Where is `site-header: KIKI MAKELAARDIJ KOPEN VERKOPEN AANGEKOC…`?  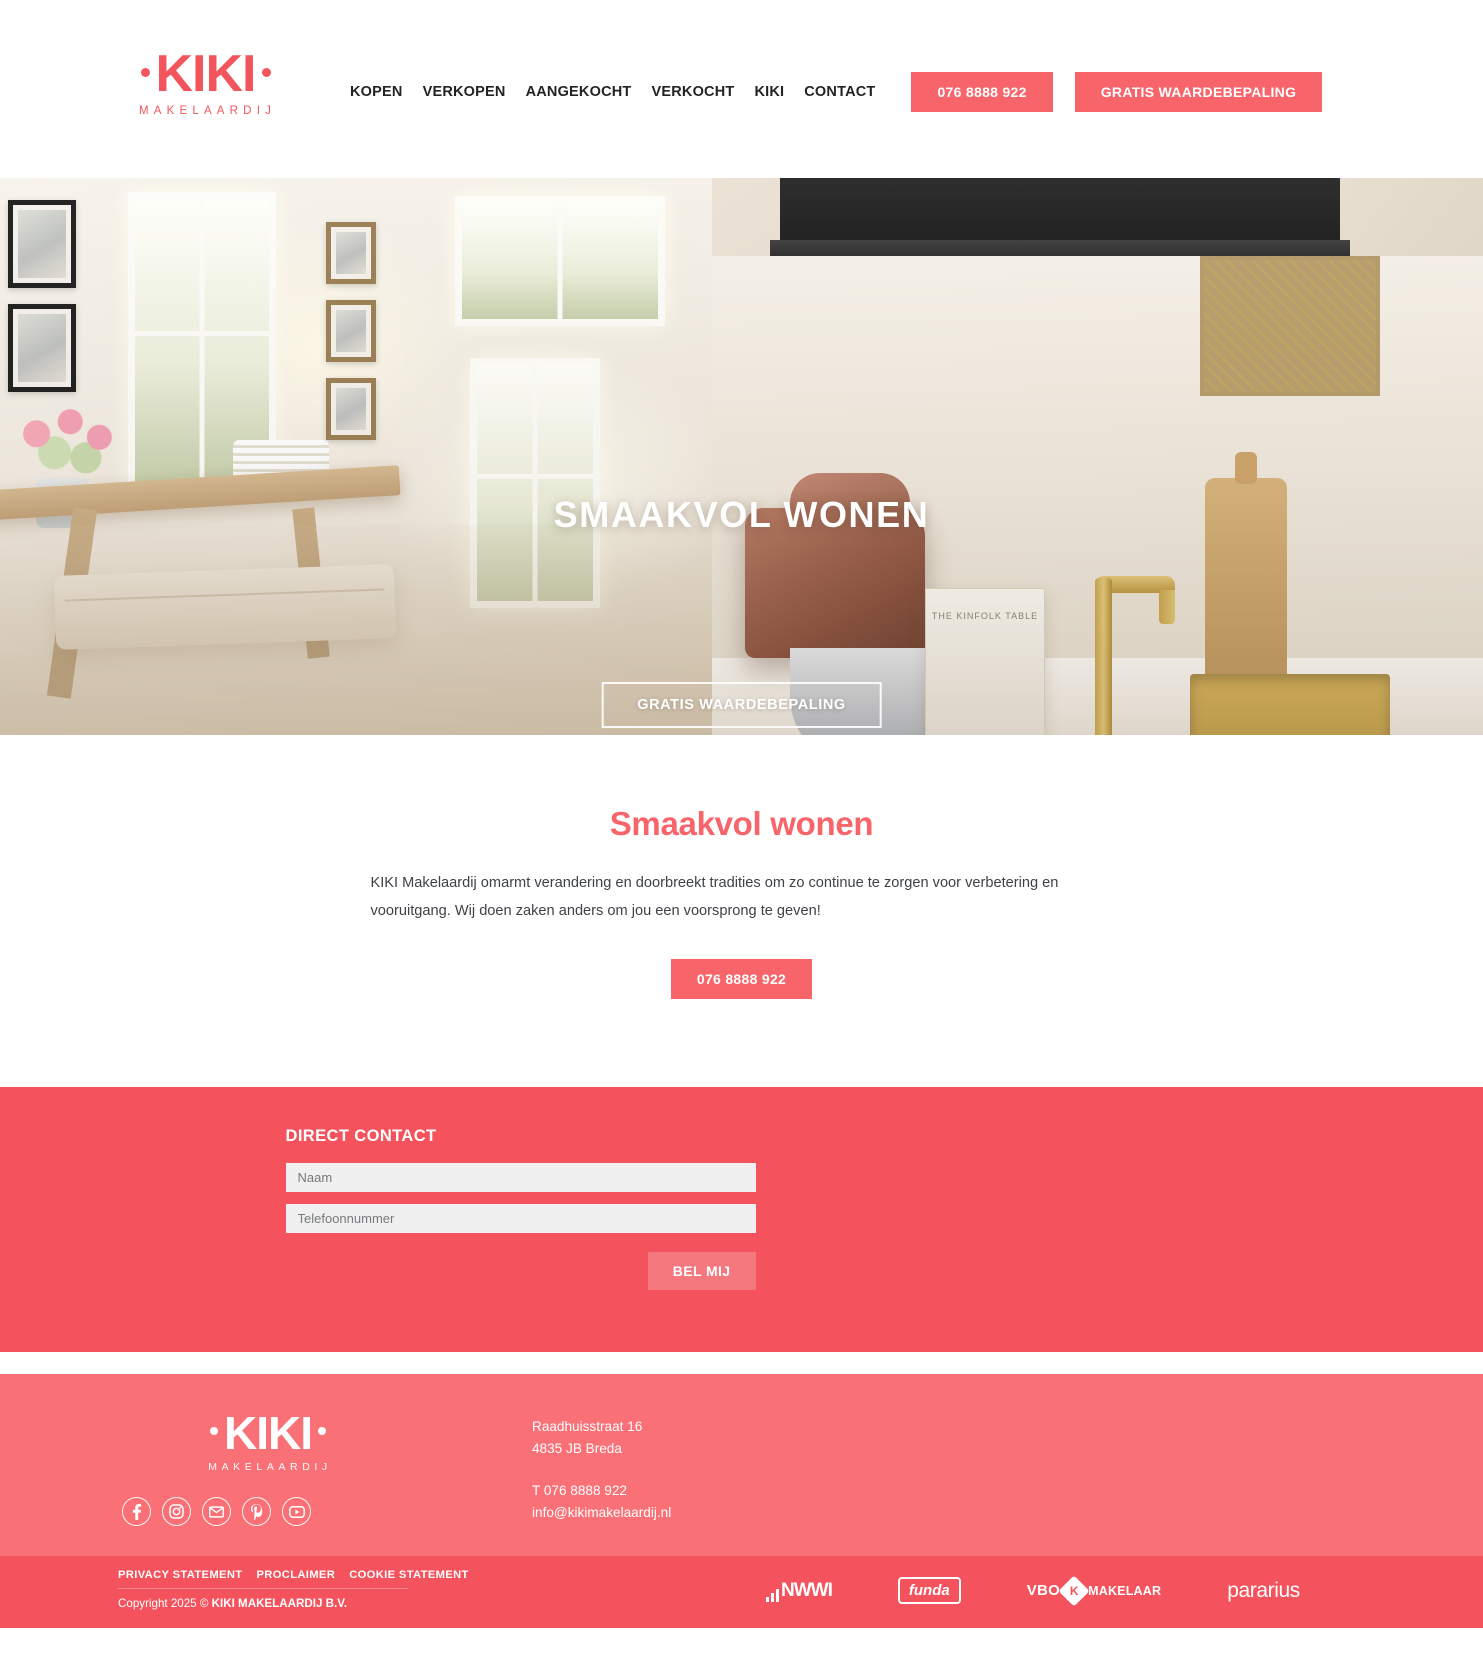
site-header: KIKI MAKELAARDIJ KOPEN VERKOPEN AANGEKOC… is located at coordinates (741, 89).